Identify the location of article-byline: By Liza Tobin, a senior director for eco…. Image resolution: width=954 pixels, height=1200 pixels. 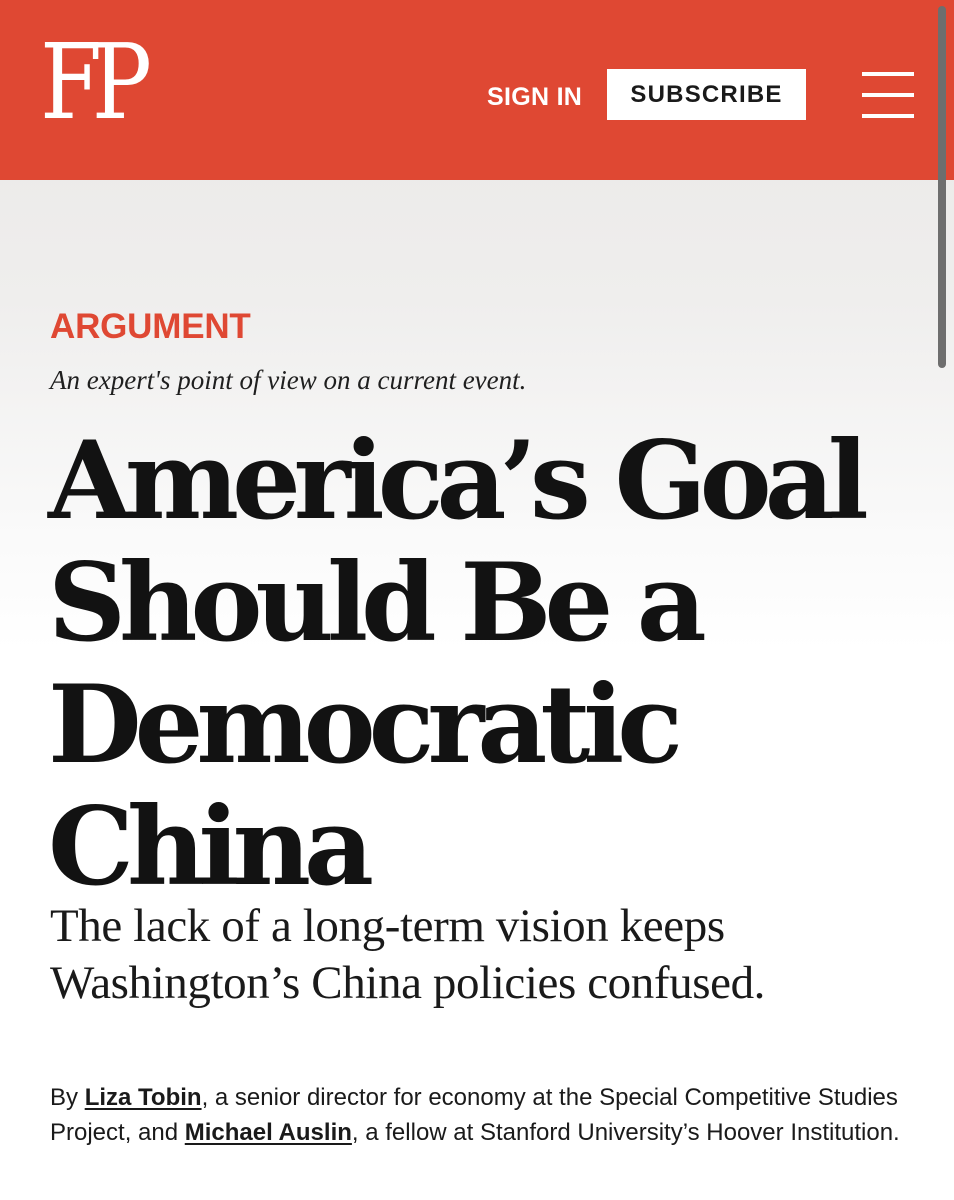
(485, 1115).